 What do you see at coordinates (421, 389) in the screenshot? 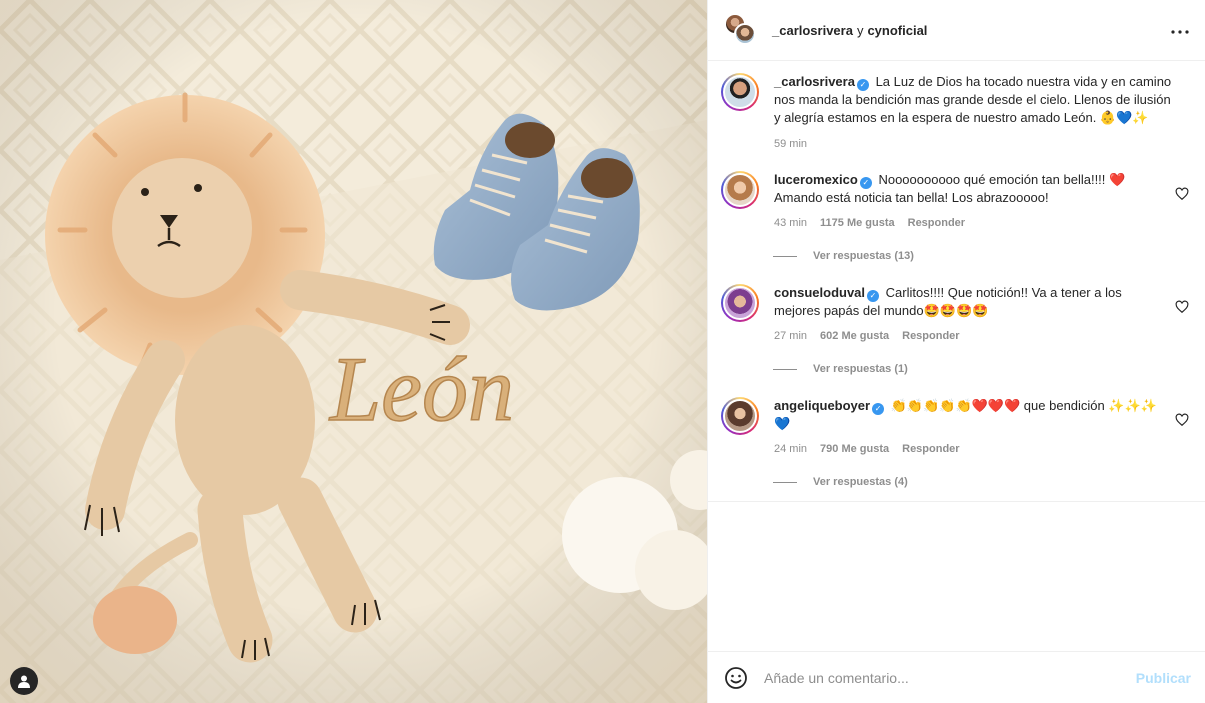
I see `embroidered-name: León` at bounding box center [421, 389].